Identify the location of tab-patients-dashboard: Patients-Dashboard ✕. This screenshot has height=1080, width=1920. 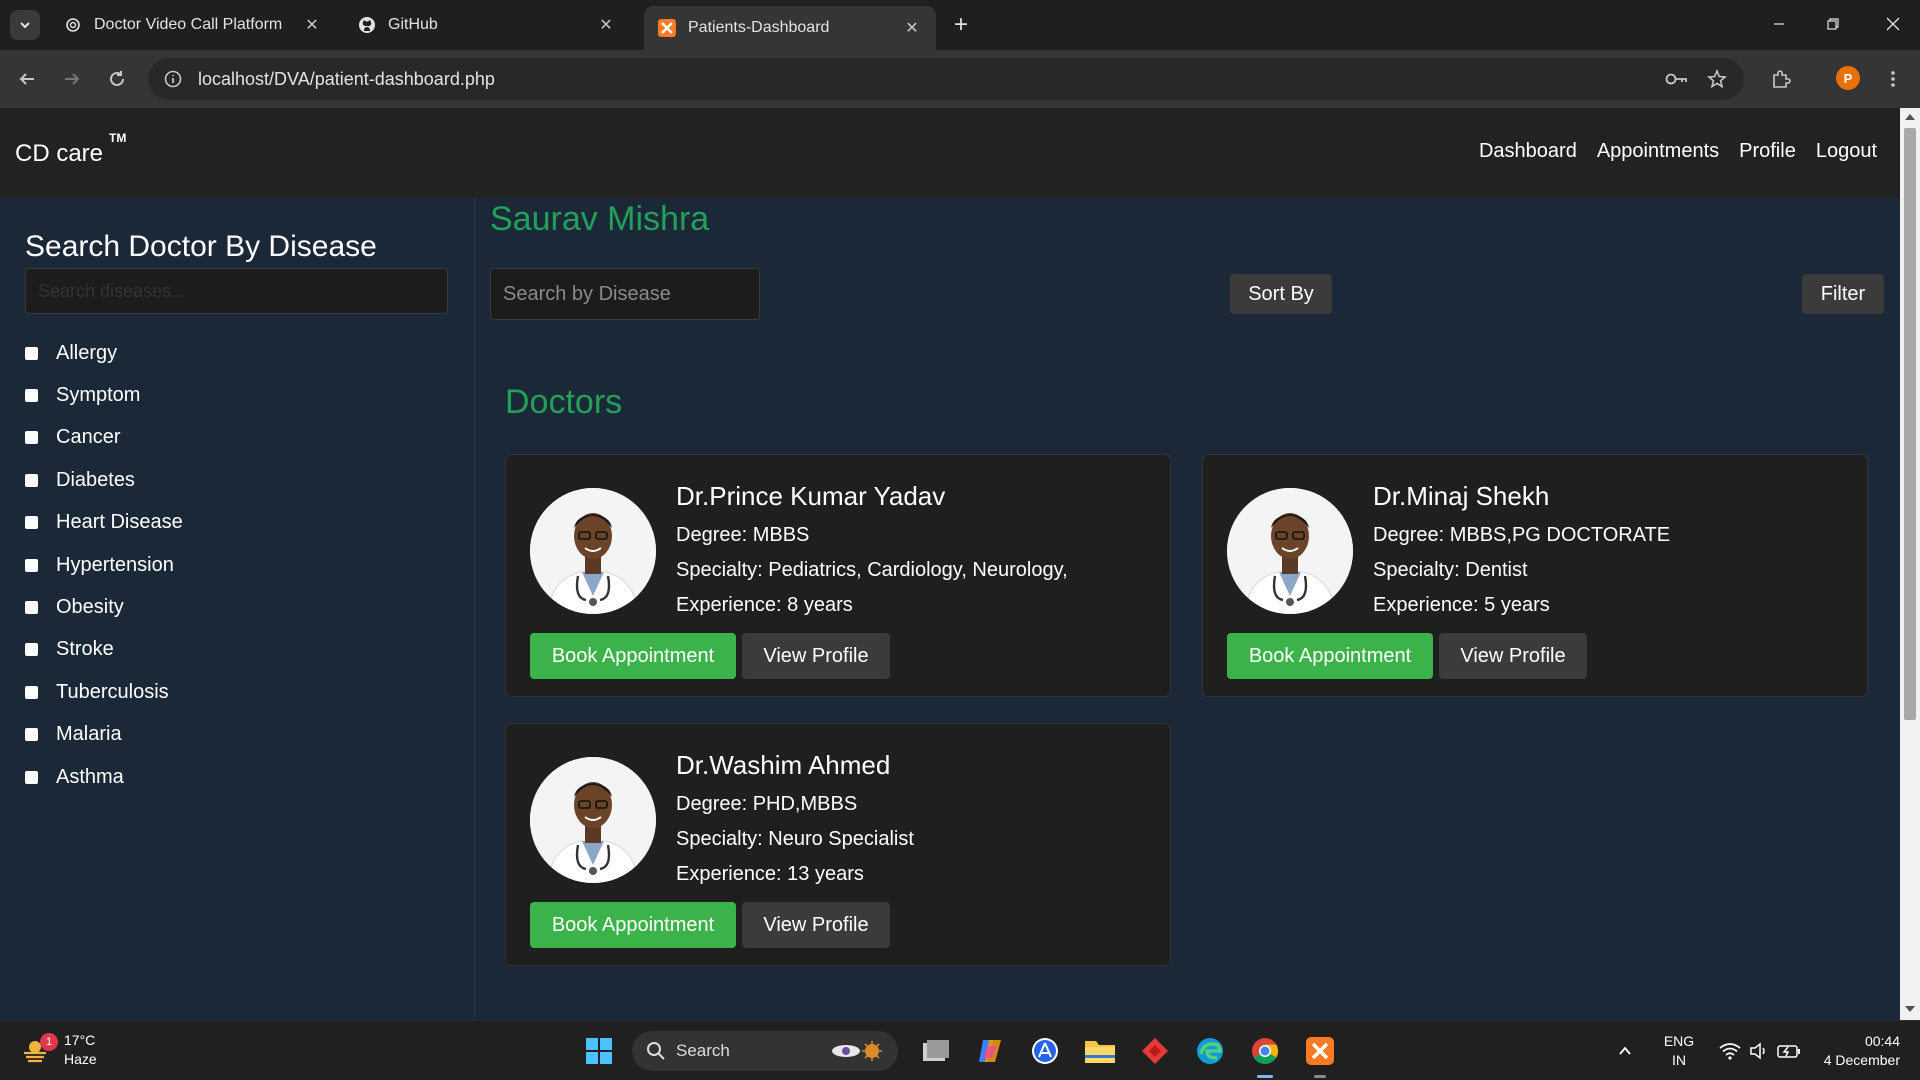
(790, 28).